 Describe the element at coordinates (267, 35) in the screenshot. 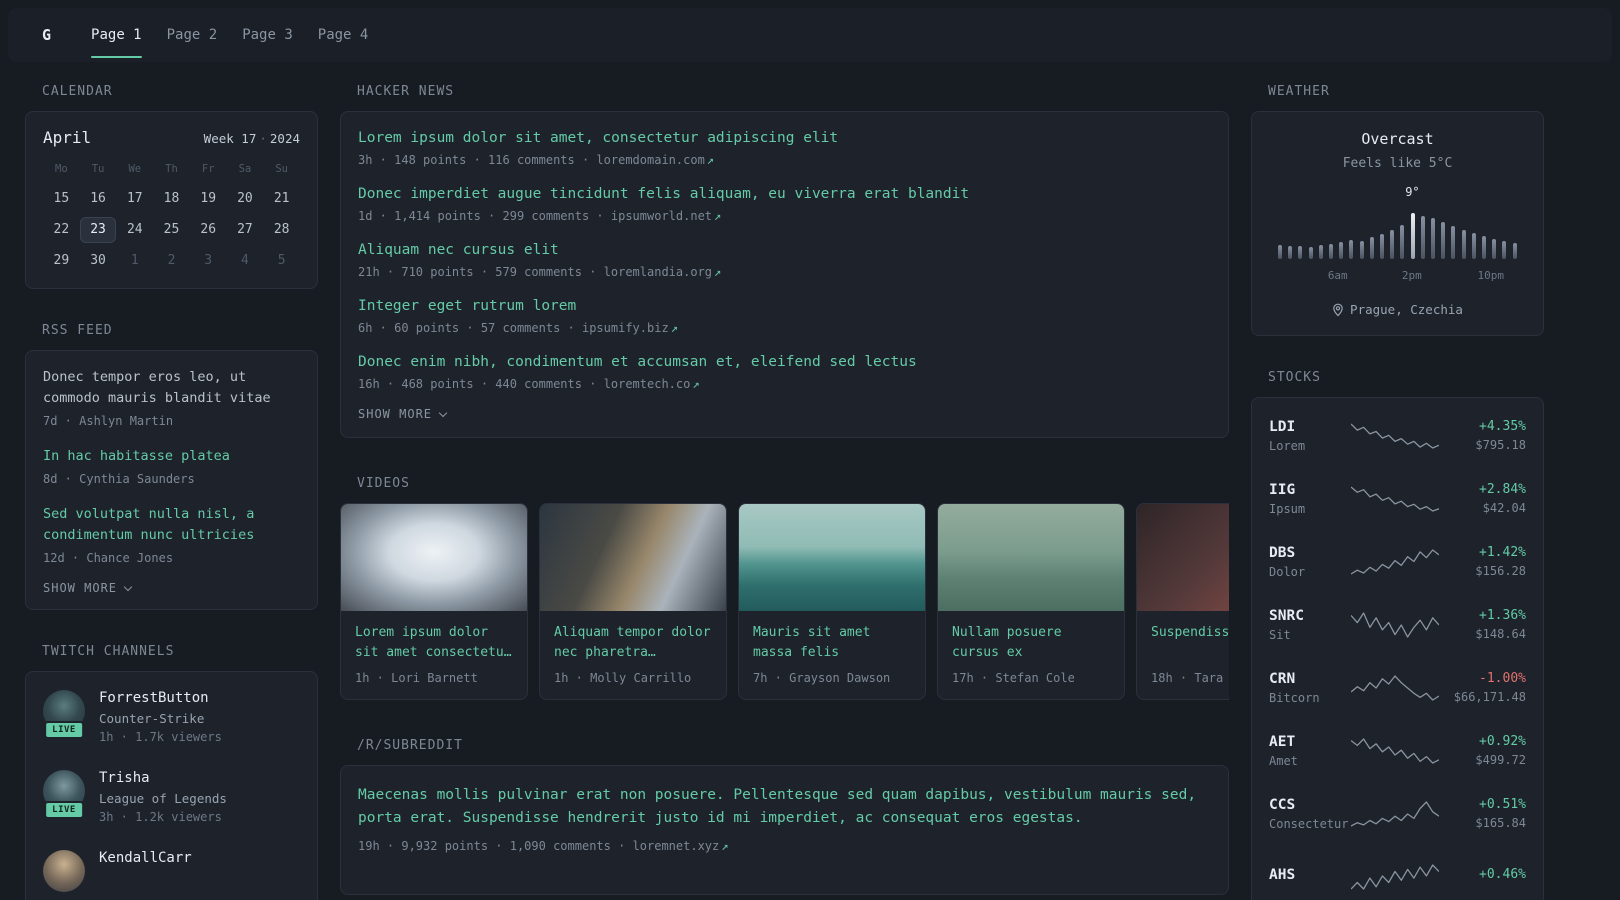

I see `tab-page-3: Page 3` at that location.